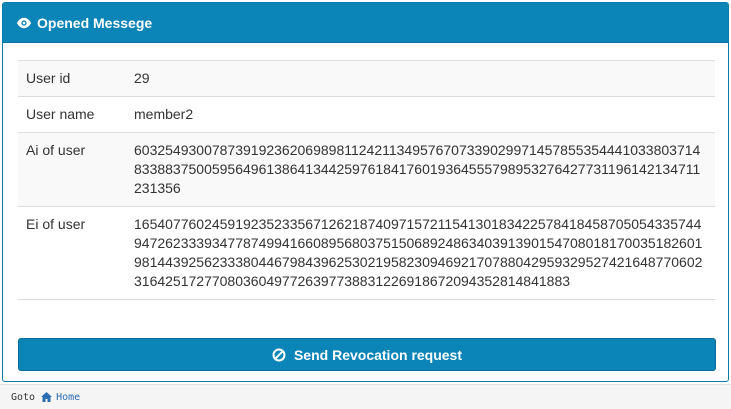 The height and width of the screenshot is (409, 731). What do you see at coordinates (365, 23) in the screenshot?
I see `panel-heading: Opened Messege` at bounding box center [365, 23].